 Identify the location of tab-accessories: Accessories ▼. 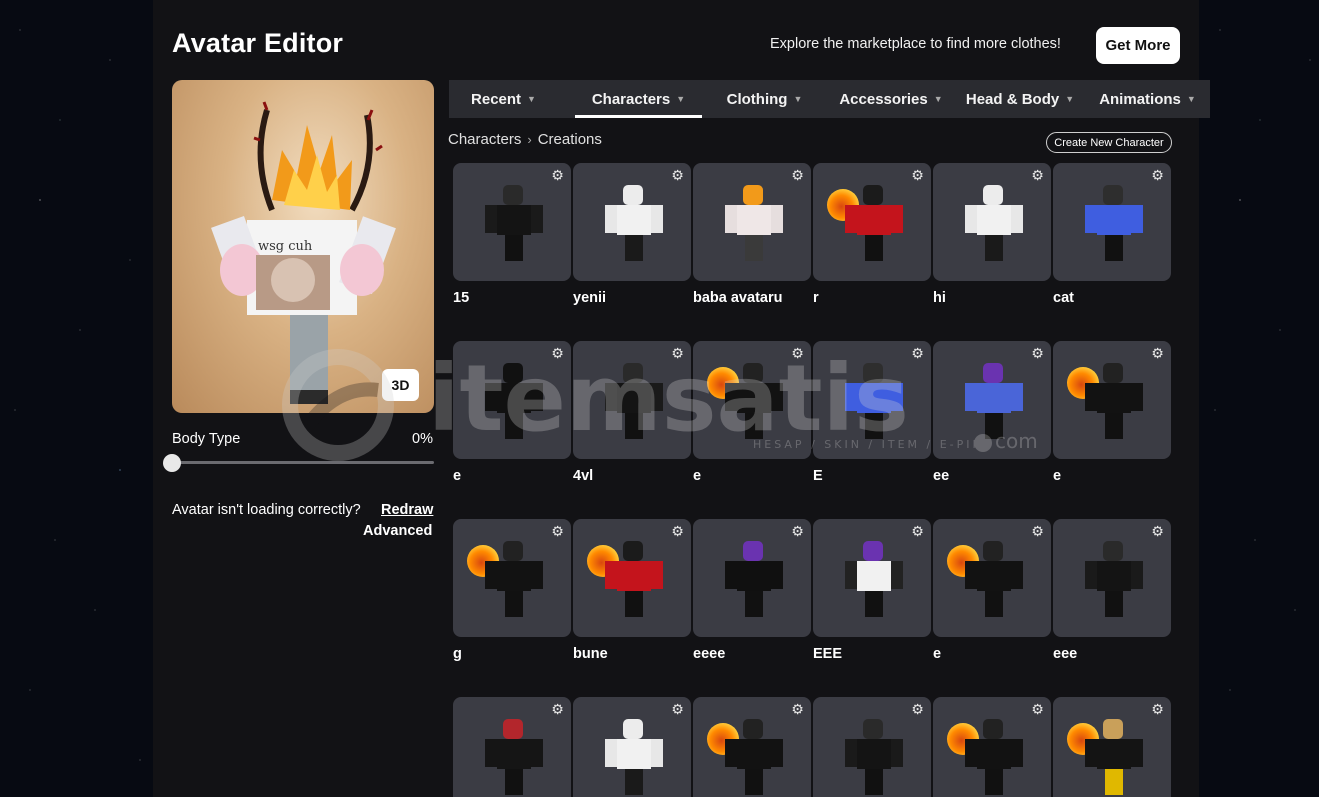
(891, 99).